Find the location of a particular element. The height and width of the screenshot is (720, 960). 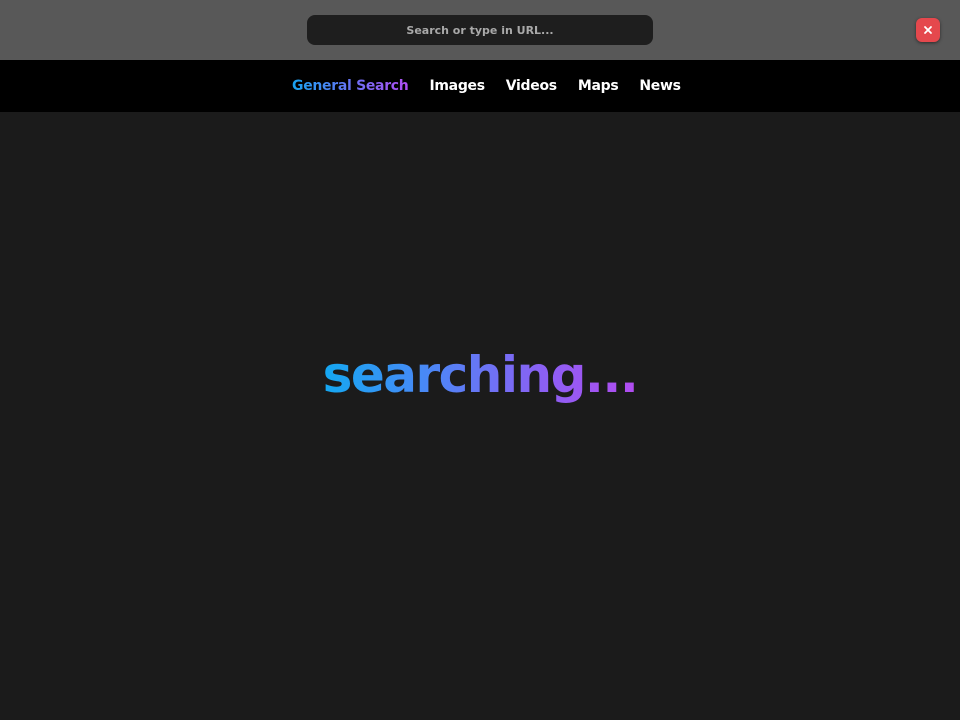

tab-news: News is located at coordinates (660, 86).